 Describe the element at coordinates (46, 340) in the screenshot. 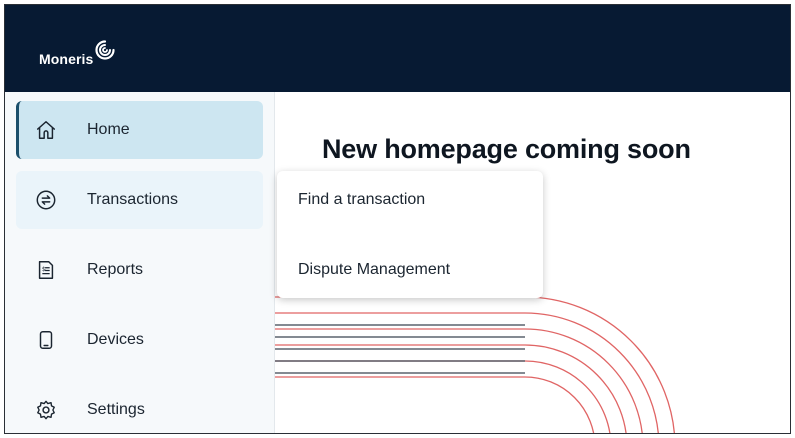

I see `device-icon` at that location.